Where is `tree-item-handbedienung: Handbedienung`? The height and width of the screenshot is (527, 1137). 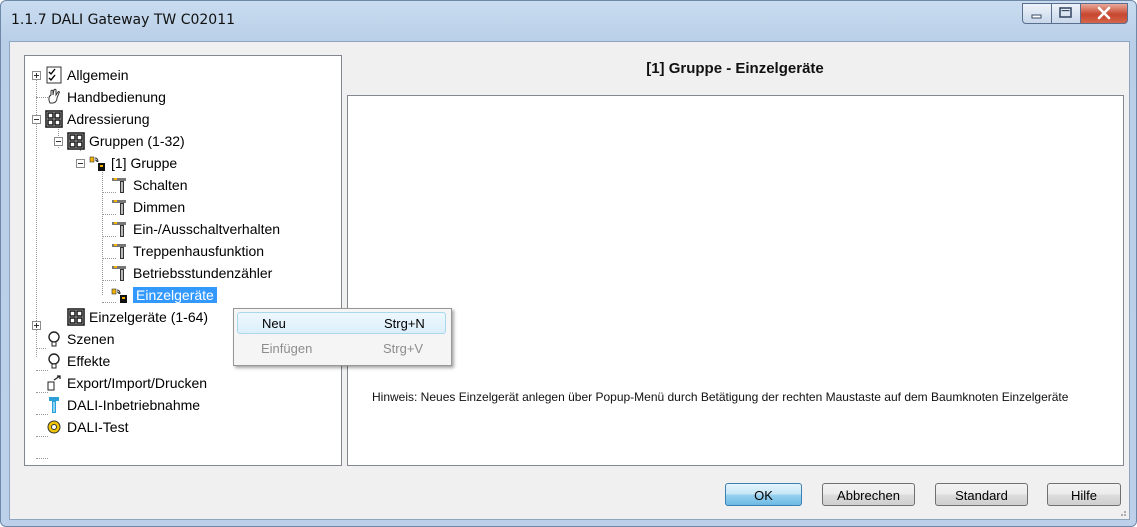
tree-item-handbedienung: Handbedienung is located at coordinates (105, 97).